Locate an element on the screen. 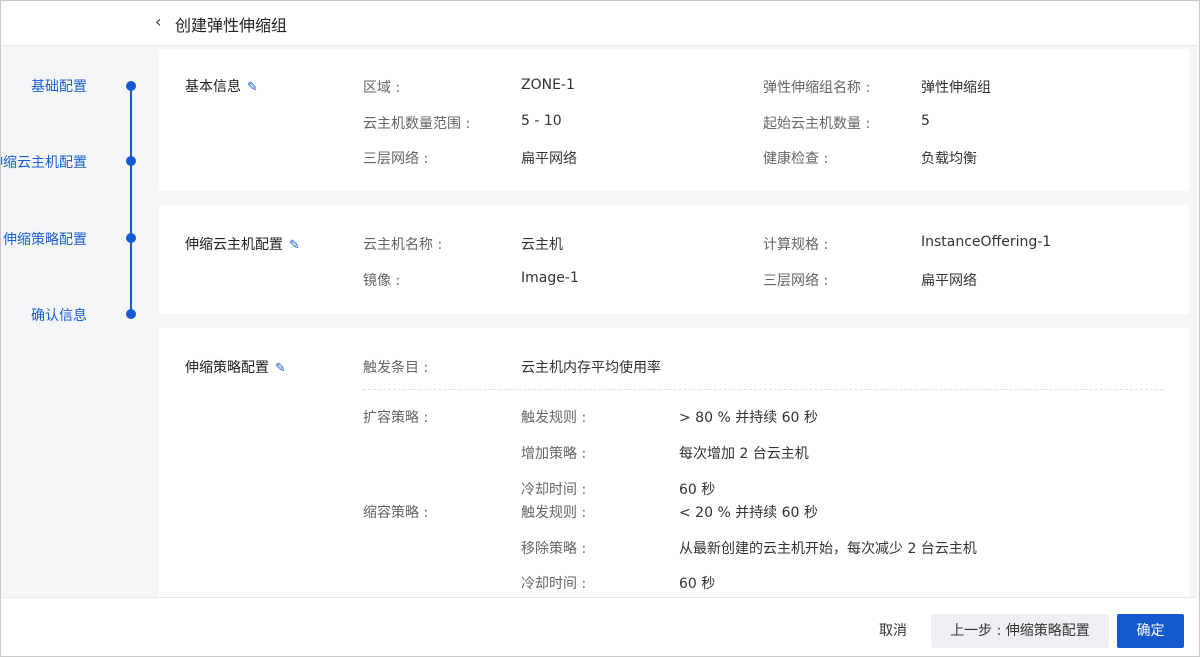 The image size is (1200, 657). instance-offering-label: 计算规格 : is located at coordinates (796, 245).